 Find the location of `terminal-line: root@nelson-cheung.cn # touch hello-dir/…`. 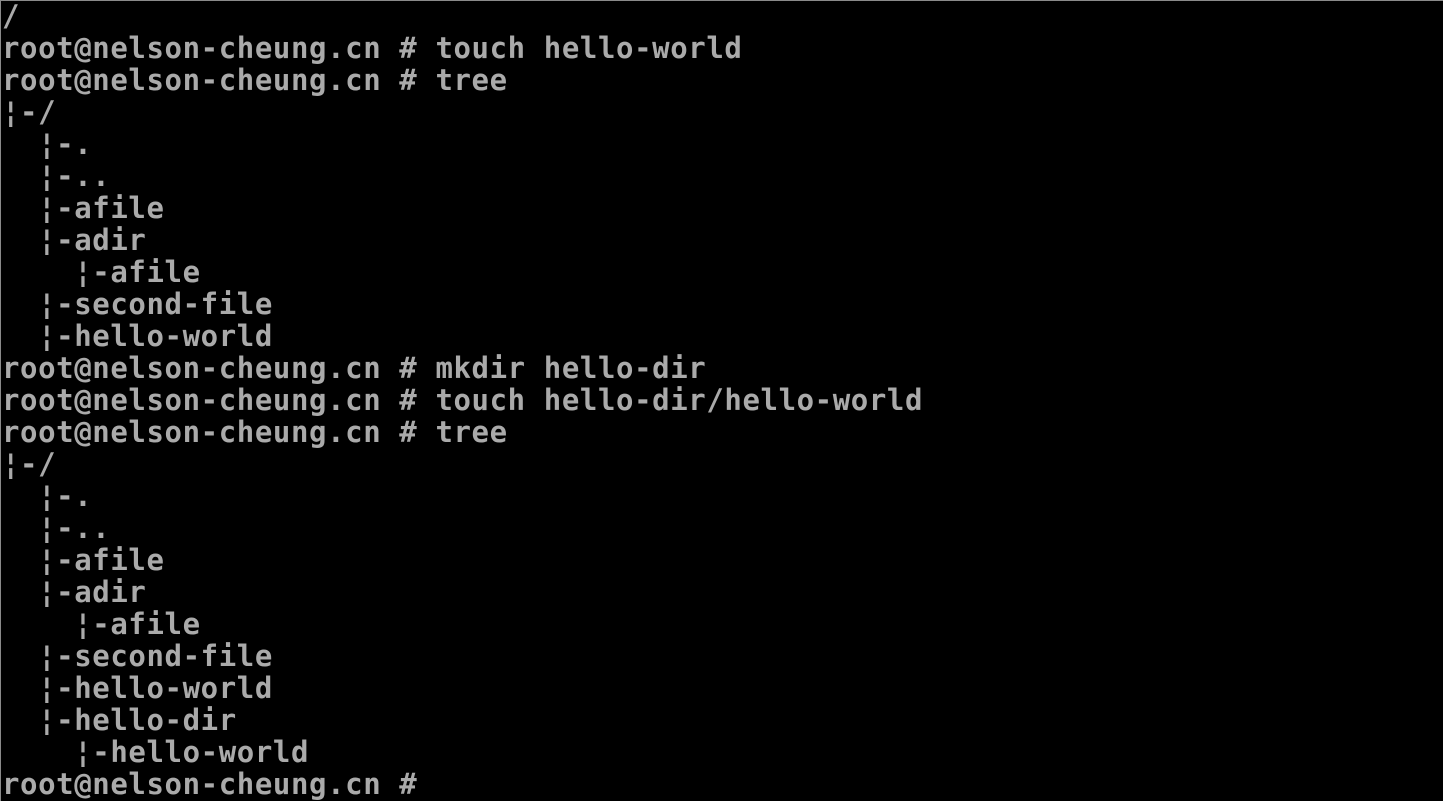

terminal-line: root@nelson-cheung.cn # touch hello-dir/… is located at coordinates (462, 400).